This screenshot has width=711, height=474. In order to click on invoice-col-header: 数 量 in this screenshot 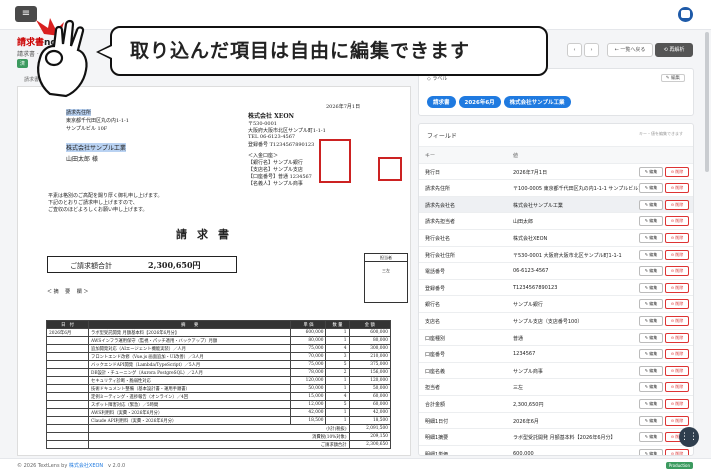, I will do `click(337, 324)`.